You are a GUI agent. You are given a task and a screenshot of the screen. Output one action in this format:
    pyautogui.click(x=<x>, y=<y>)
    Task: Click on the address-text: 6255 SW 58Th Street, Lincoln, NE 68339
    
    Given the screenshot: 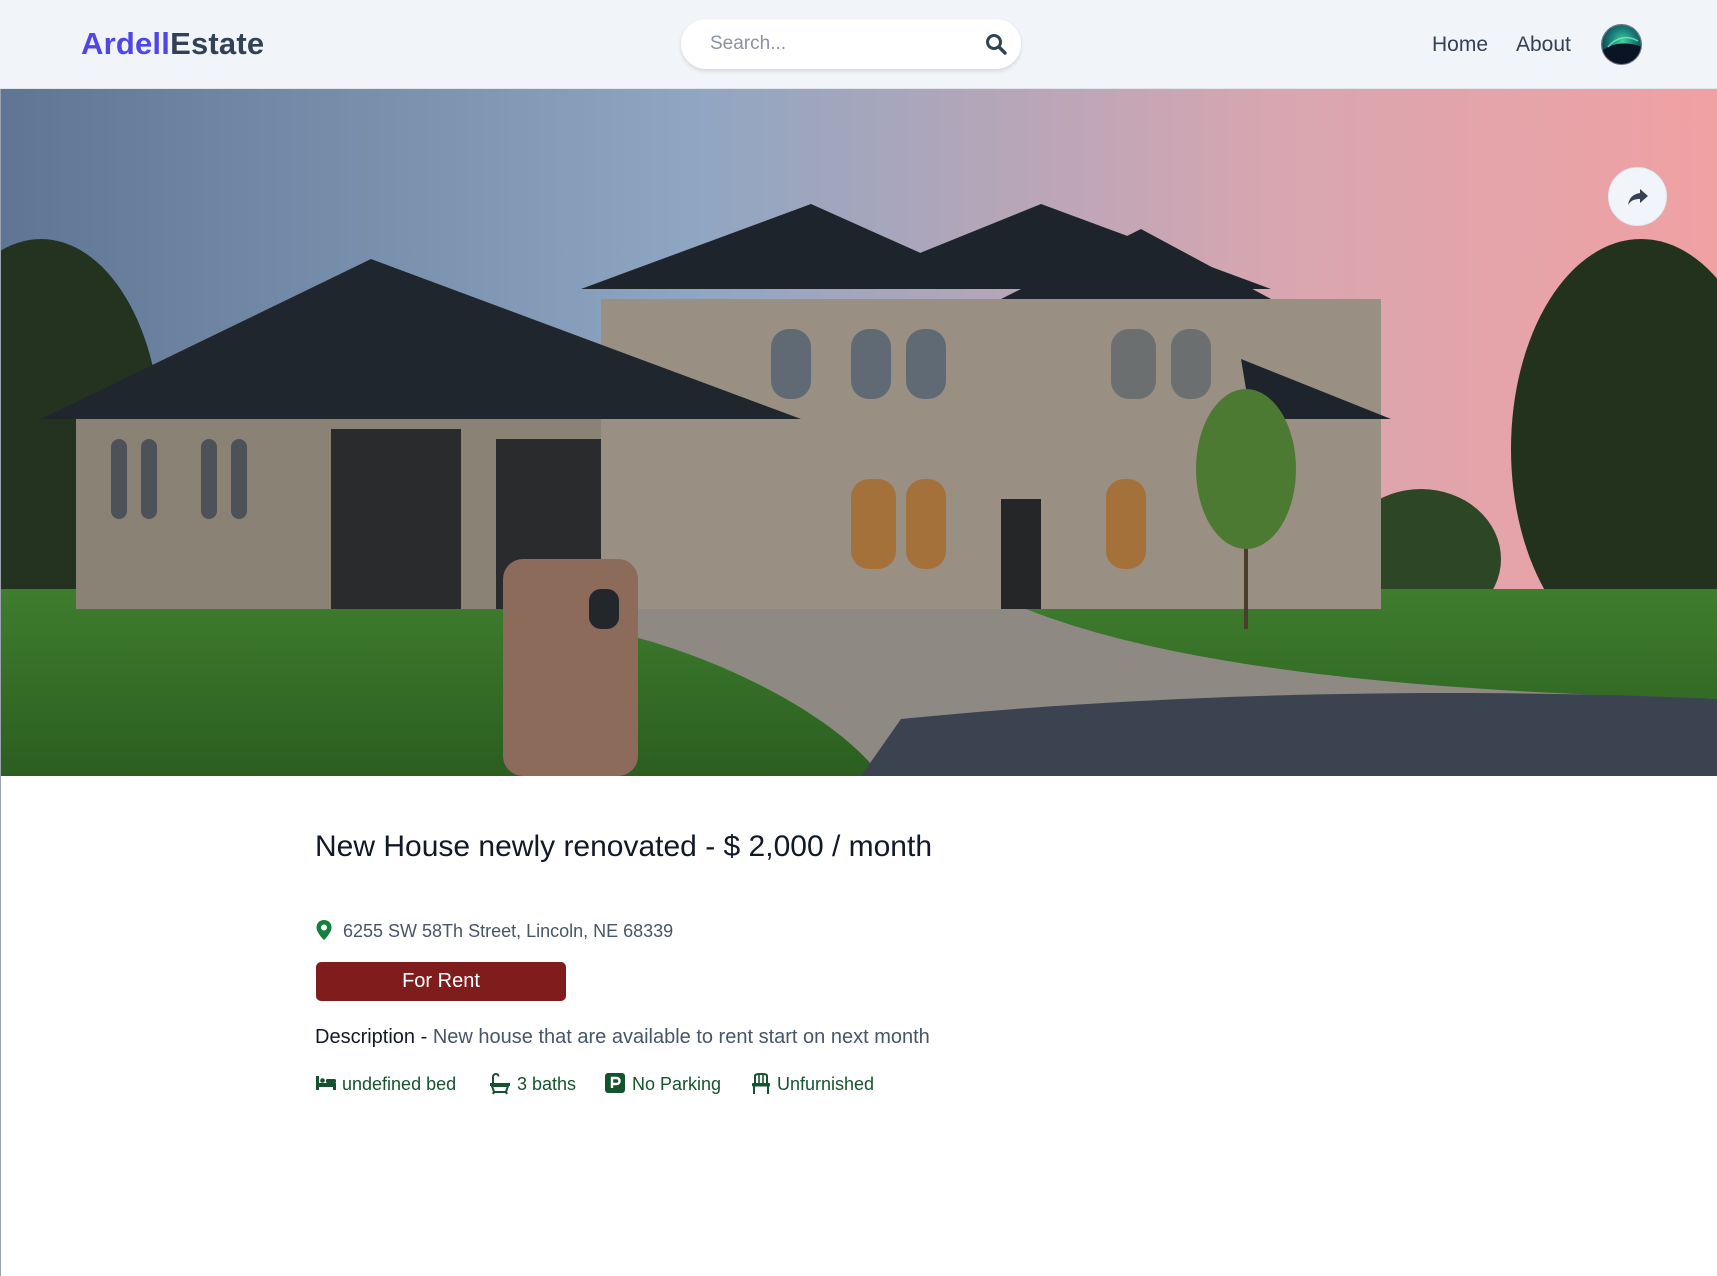 What is the action you would take?
    pyautogui.click(x=508, y=931)
    